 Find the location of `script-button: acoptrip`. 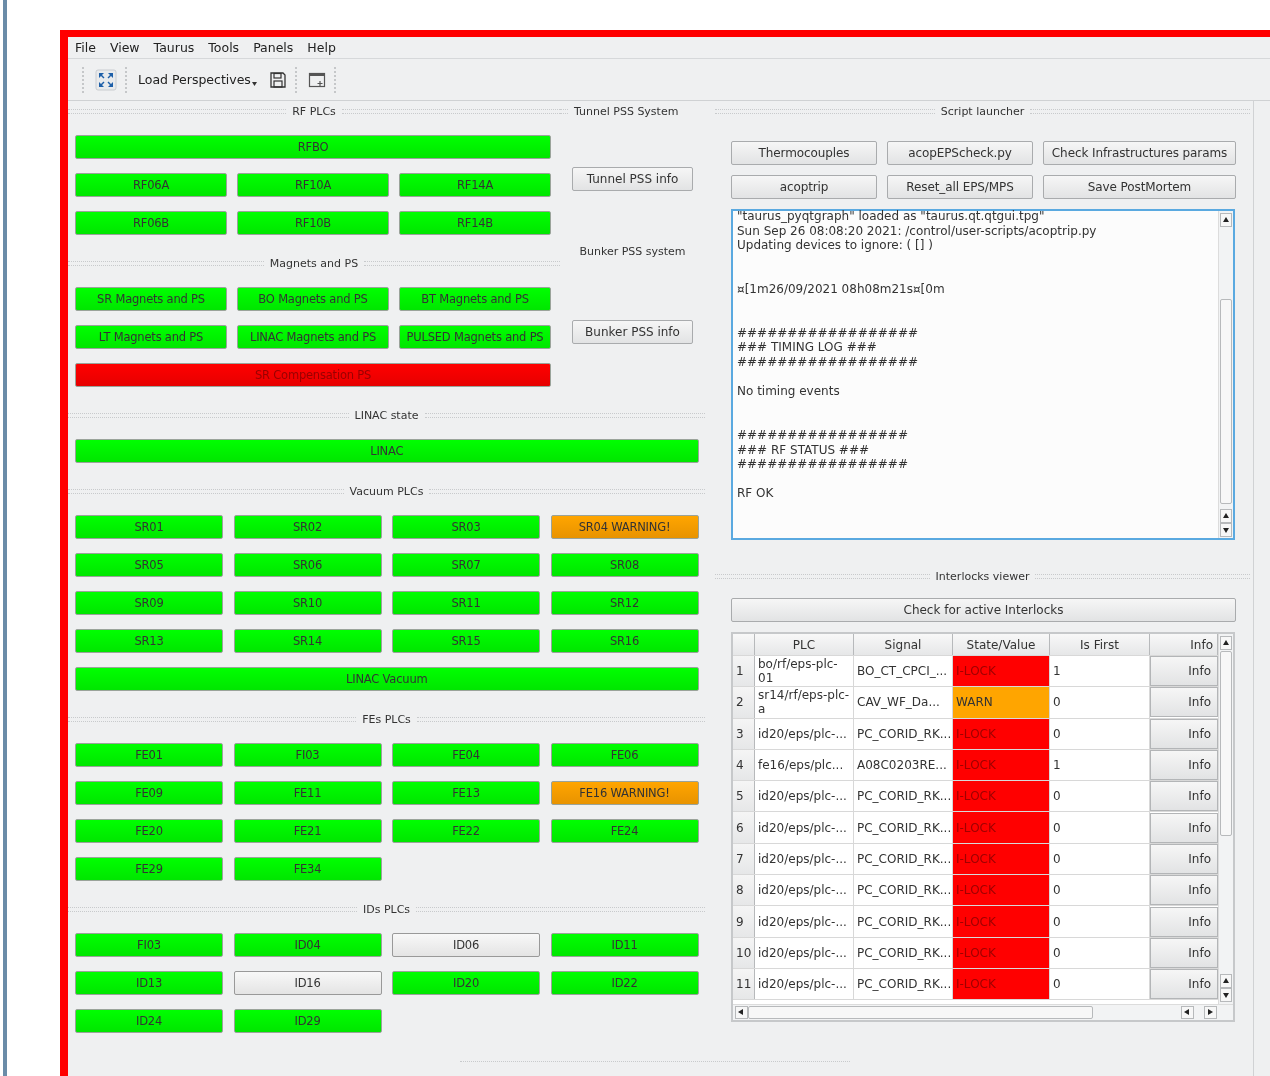

script-button: acoptrip is located at coordinates (804, 187).